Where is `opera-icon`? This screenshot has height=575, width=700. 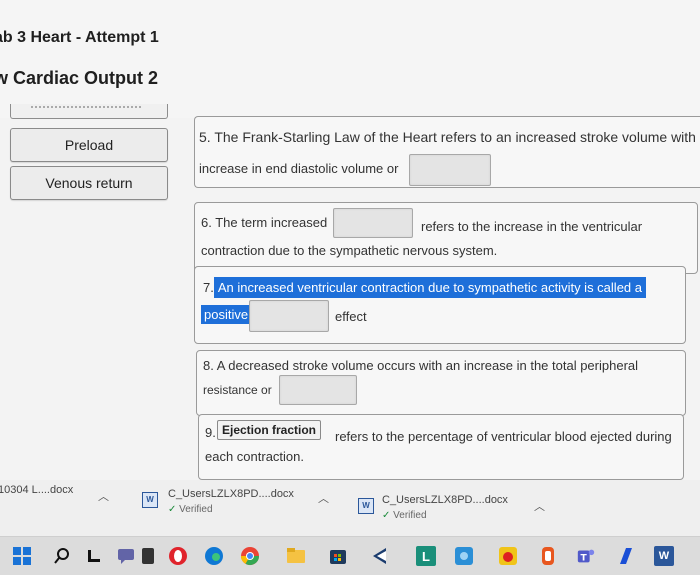
opera-icon is located at coordinates (178, 556).